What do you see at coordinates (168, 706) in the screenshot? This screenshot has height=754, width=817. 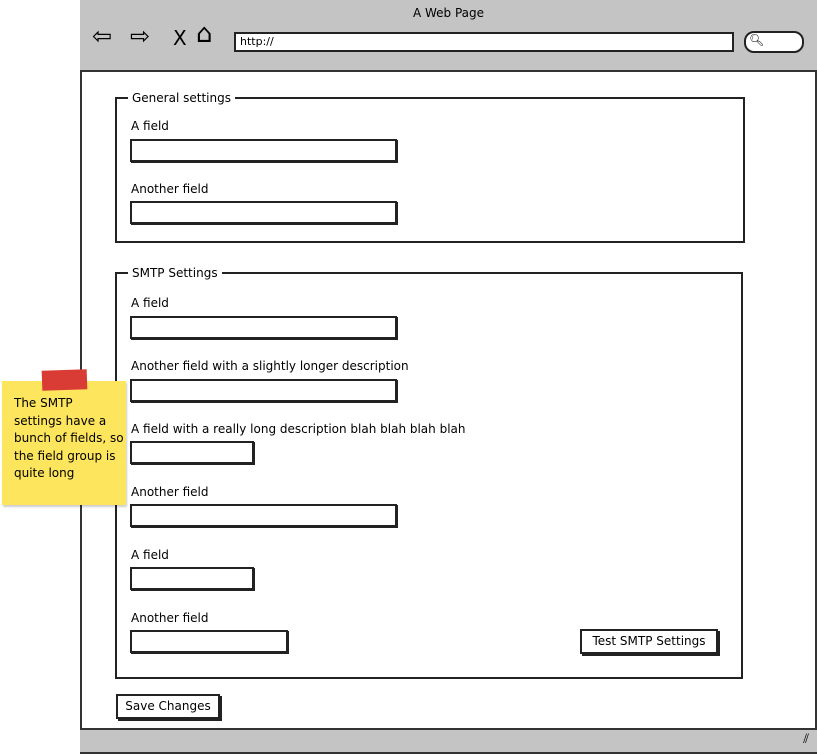 I see `save-changes-button: Save Changes` at bounding box center [168, 706].